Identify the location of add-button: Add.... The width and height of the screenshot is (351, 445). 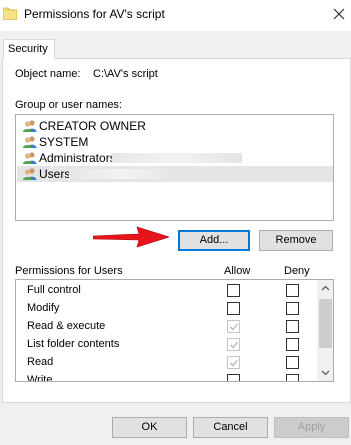
(214, 240).